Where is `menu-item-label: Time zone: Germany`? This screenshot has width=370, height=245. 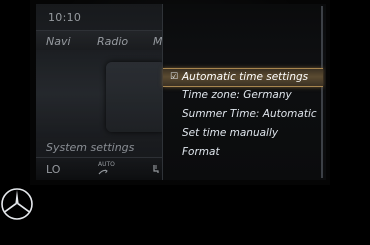 menu-item-label: Time zone: Germany is located at coordinates (237, 95).